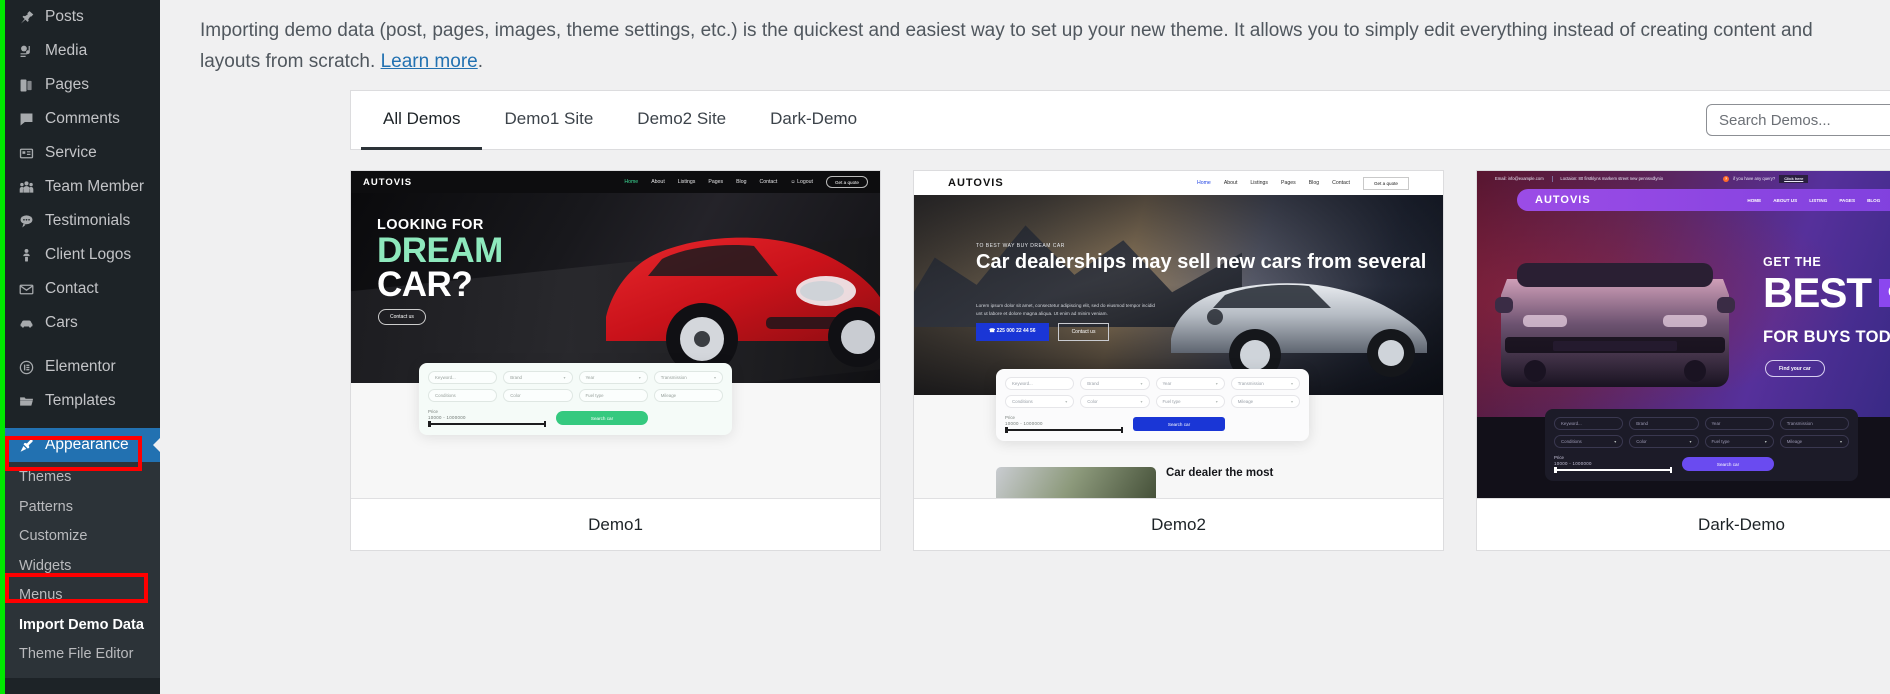  Describe the element at coordinates (1288, 183) in the screenshot. I see `demo2-nav-pages: Pages` at that location.